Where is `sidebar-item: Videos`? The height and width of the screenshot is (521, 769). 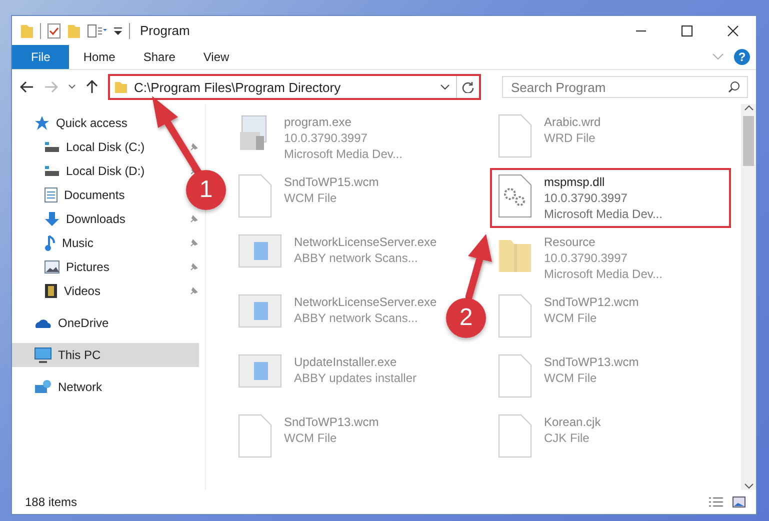
sidebar-item: Videos is located at coordinates (59, 291).